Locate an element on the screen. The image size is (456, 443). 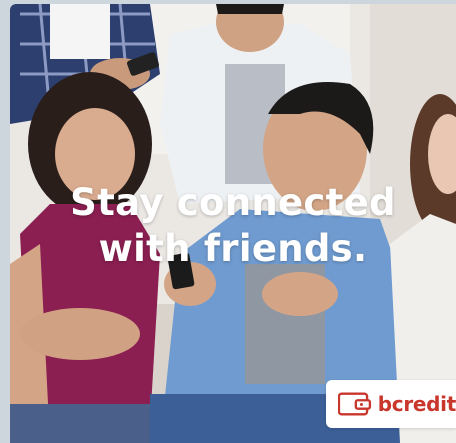
headline-line-2: with friends. is located at coordinates (233, 248).